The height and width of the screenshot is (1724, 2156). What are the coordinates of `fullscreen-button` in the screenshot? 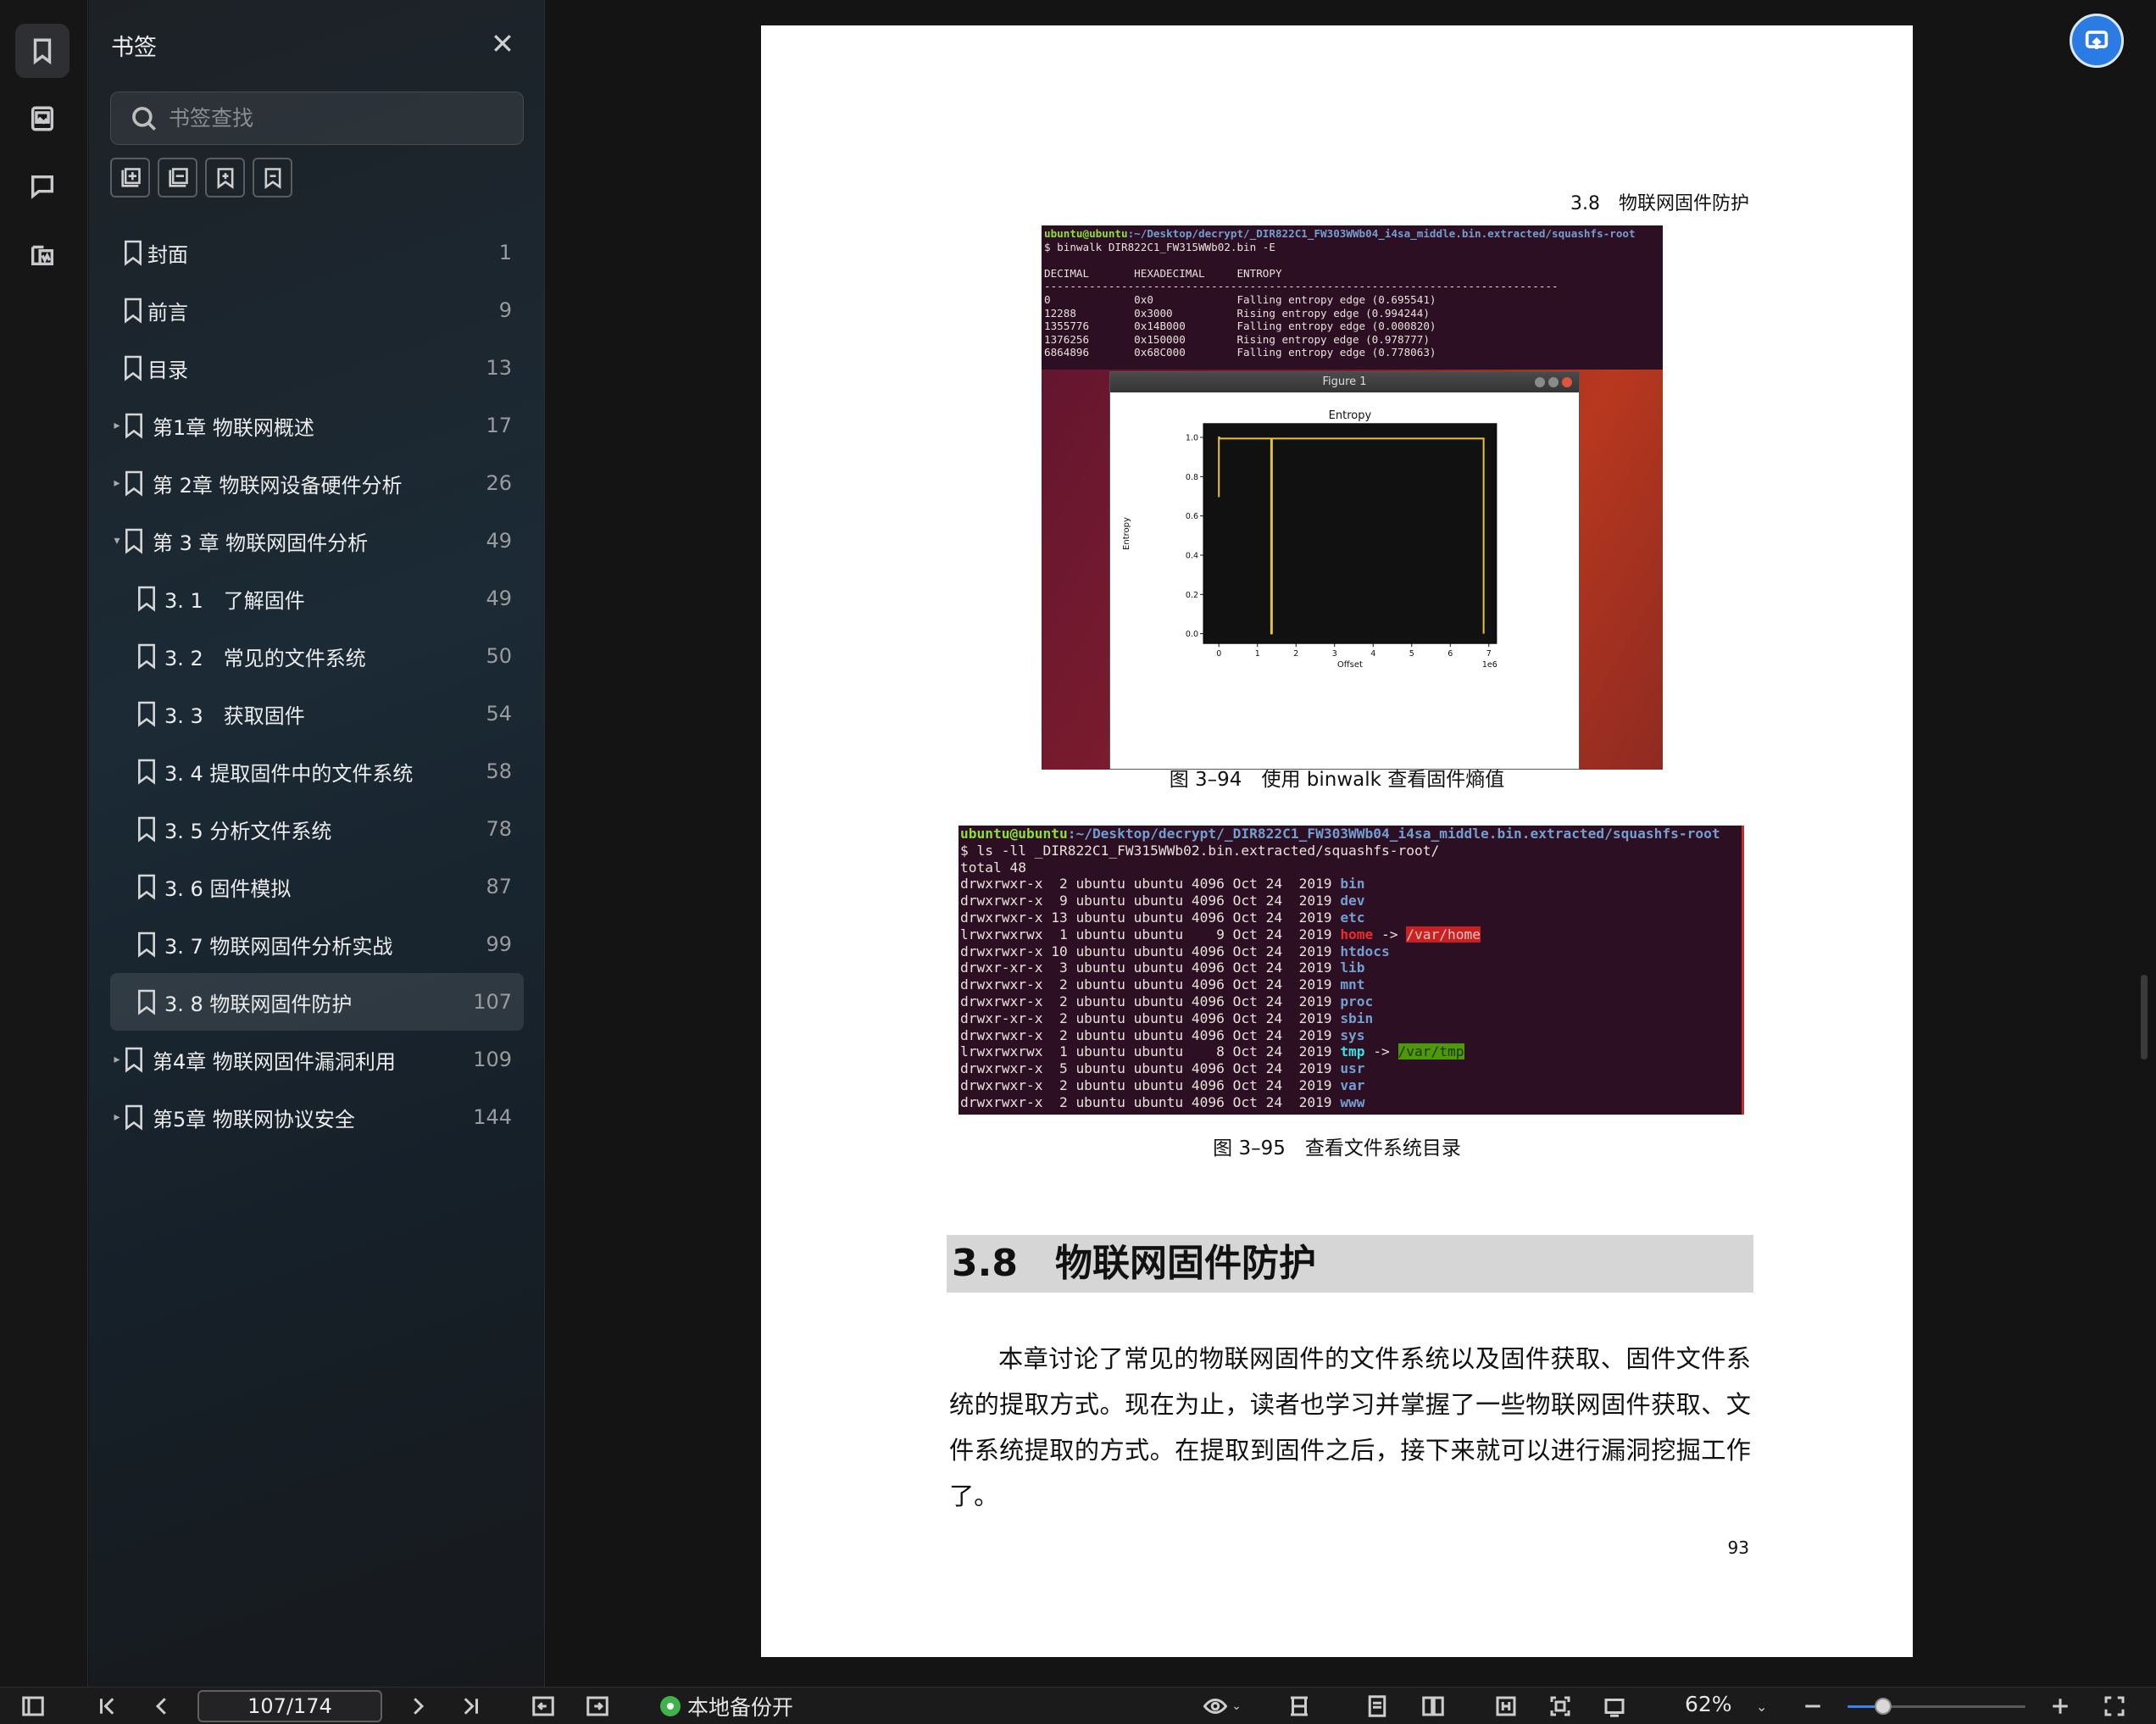 It's located at (2114, 1706).